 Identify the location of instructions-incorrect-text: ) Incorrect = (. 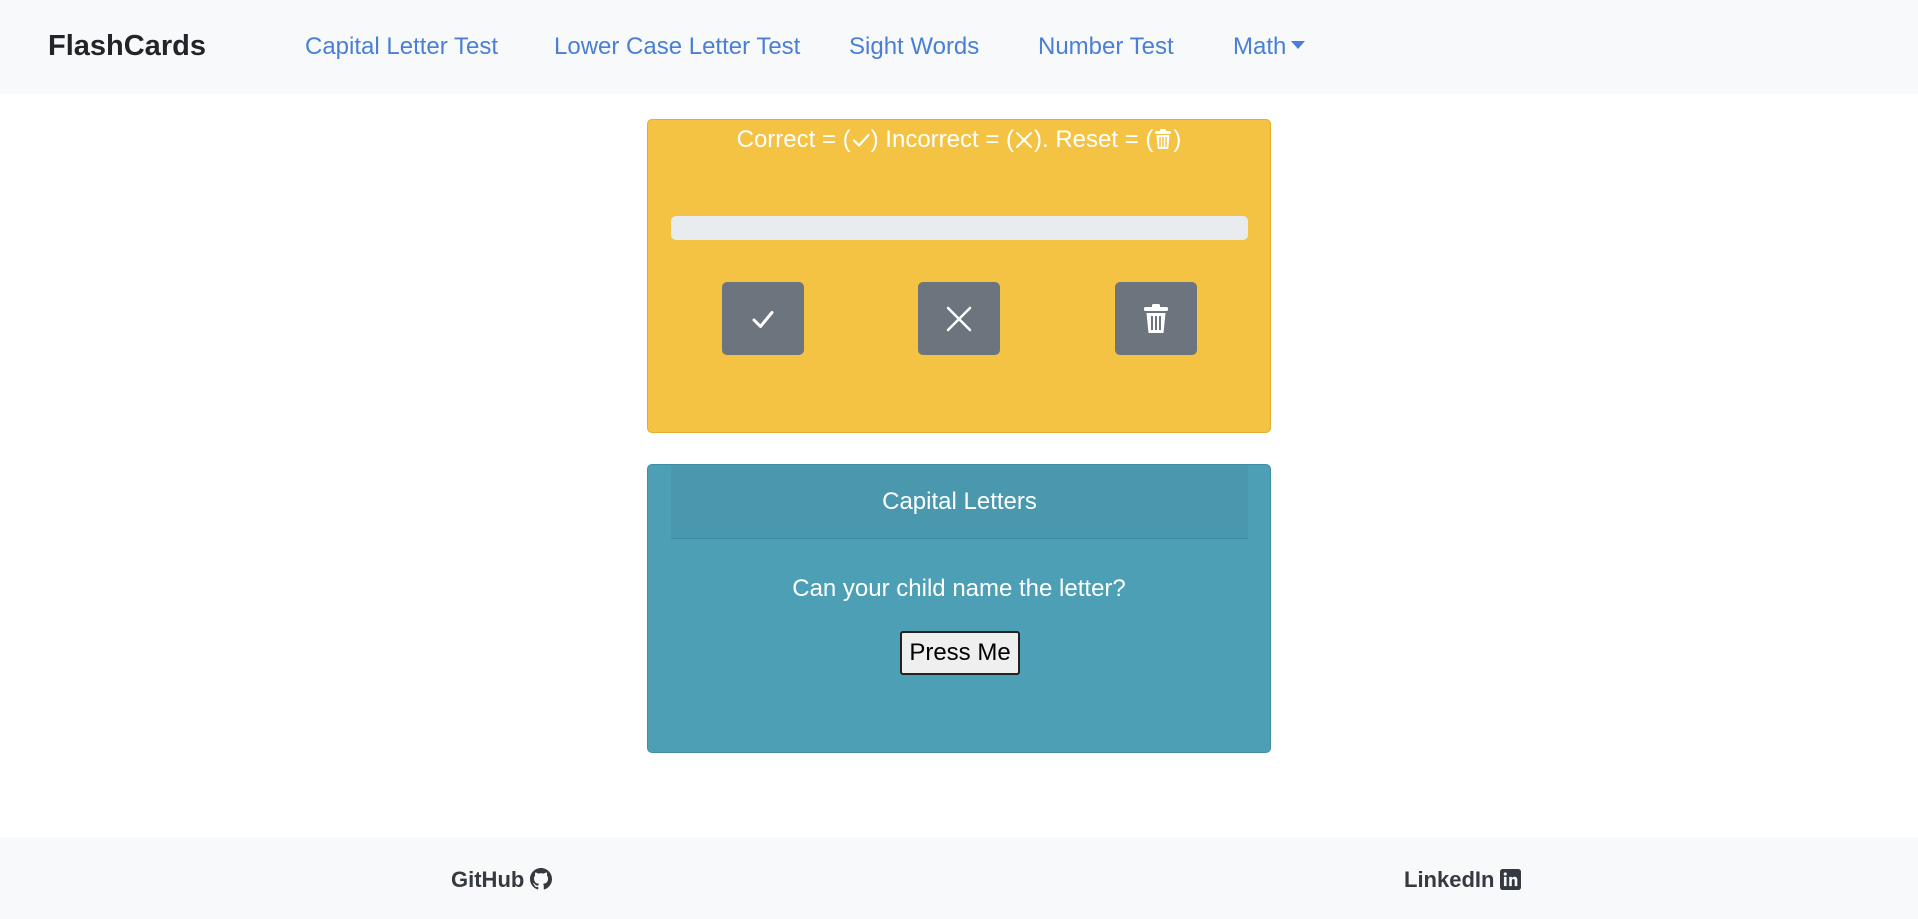
(942, 139).